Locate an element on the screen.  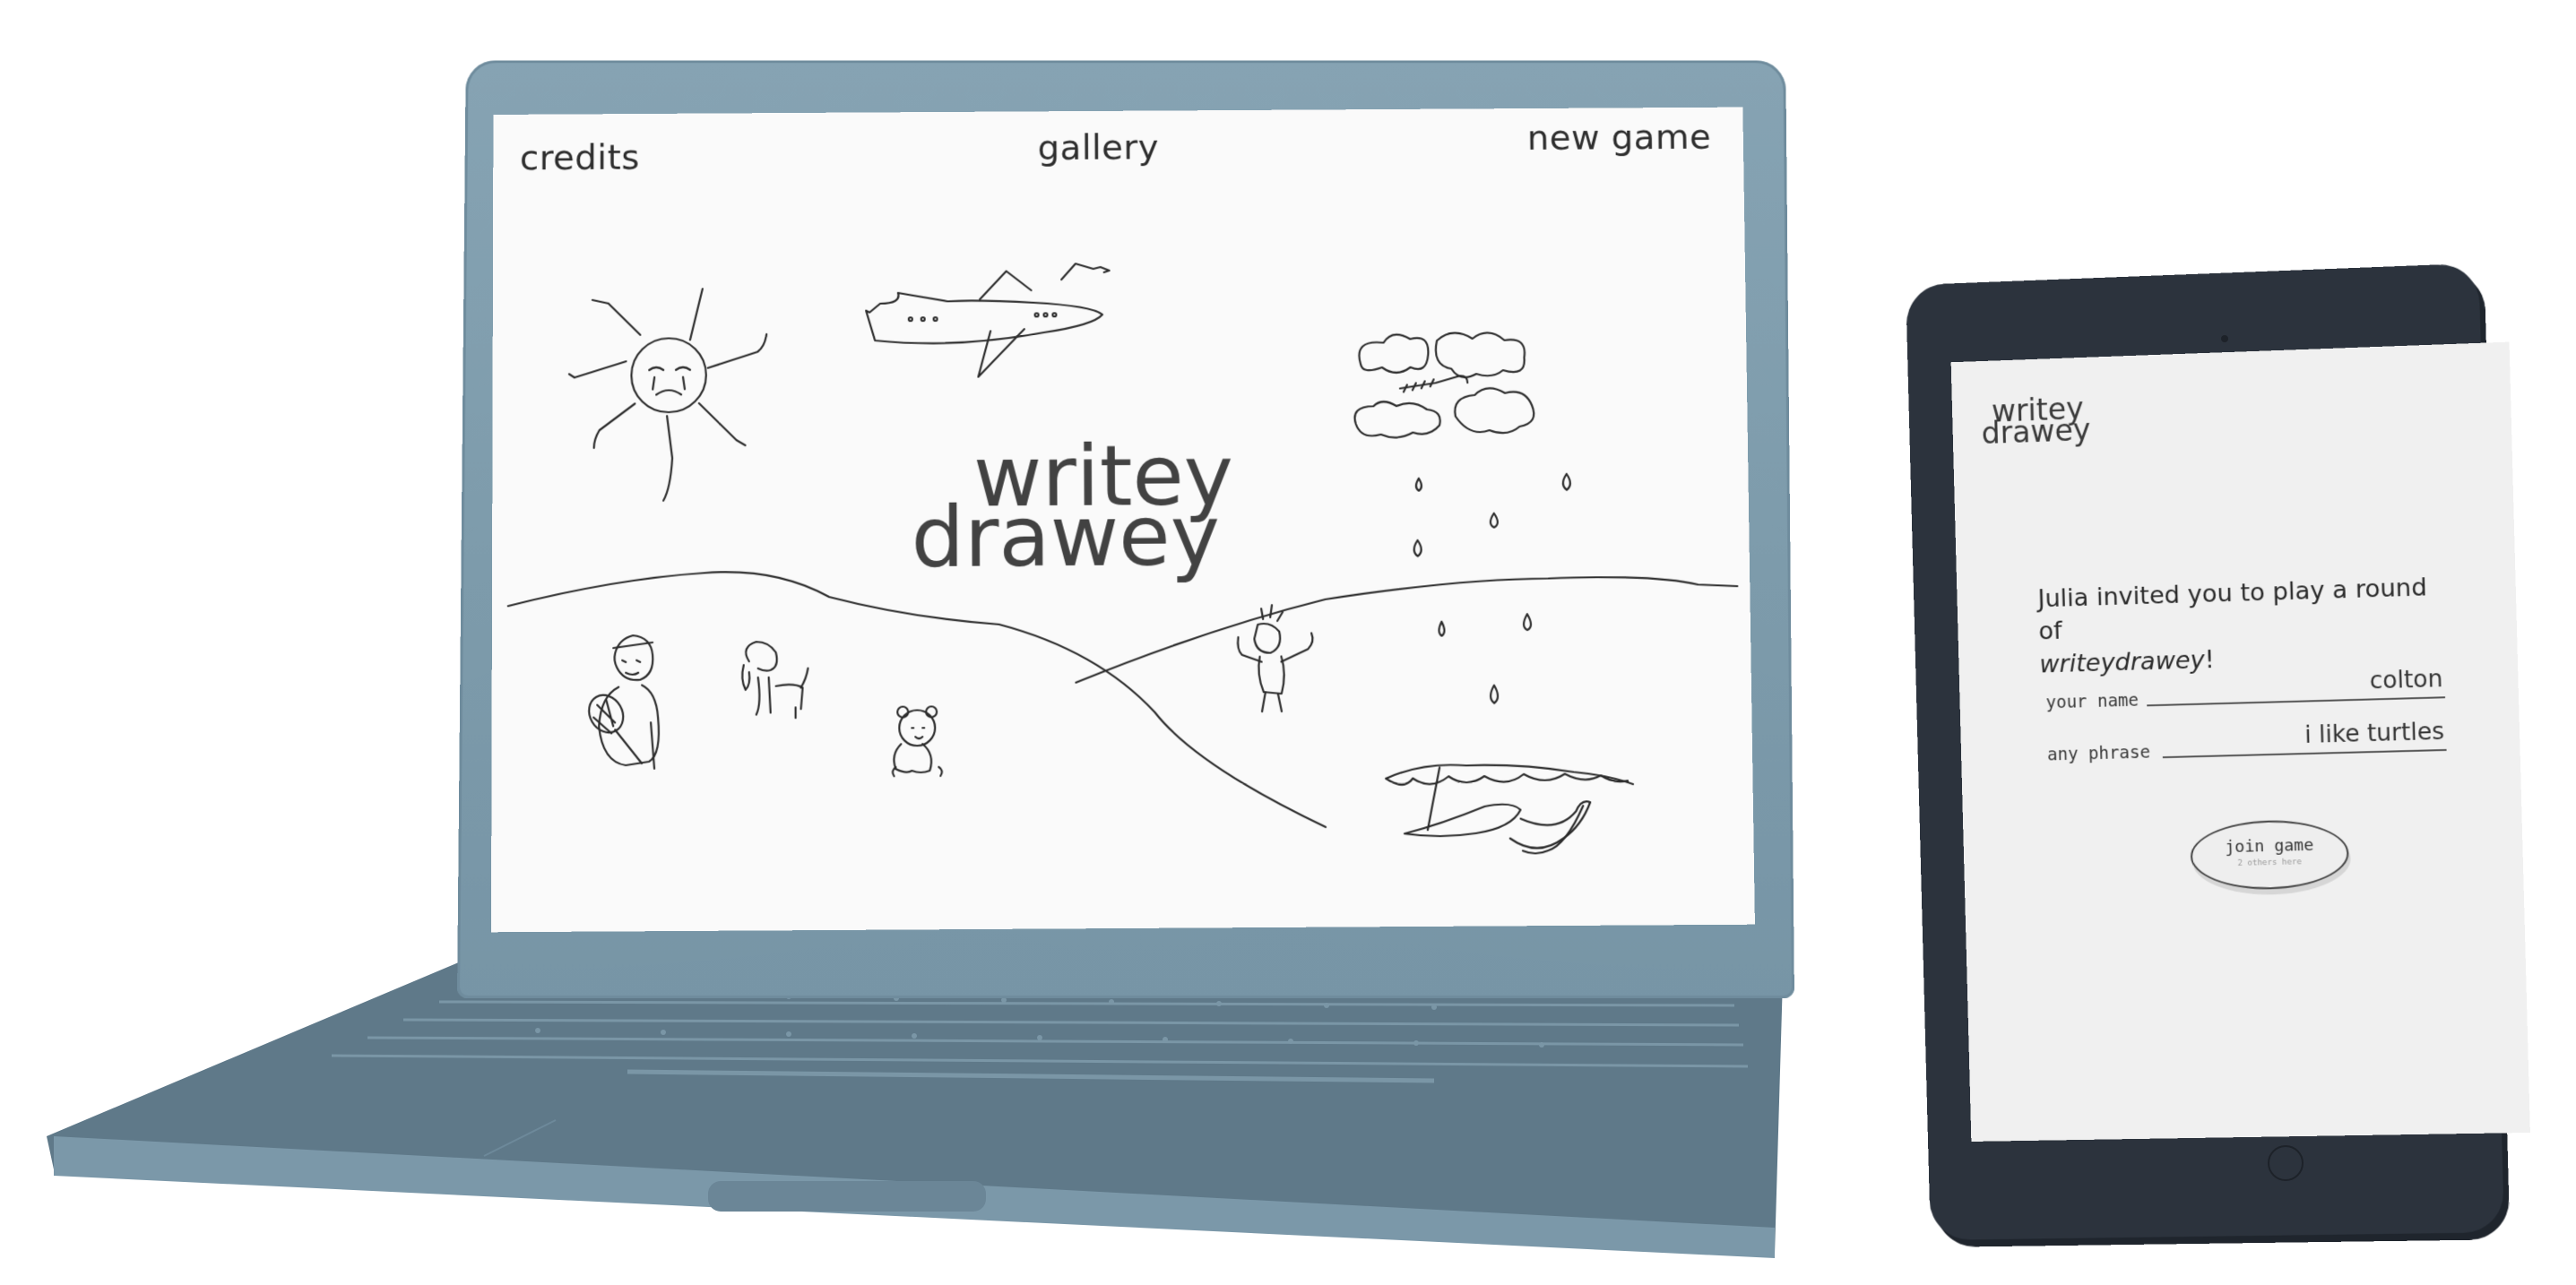
invite-text: Julia invited you to play a round of is located at coordinates (2232, 610).